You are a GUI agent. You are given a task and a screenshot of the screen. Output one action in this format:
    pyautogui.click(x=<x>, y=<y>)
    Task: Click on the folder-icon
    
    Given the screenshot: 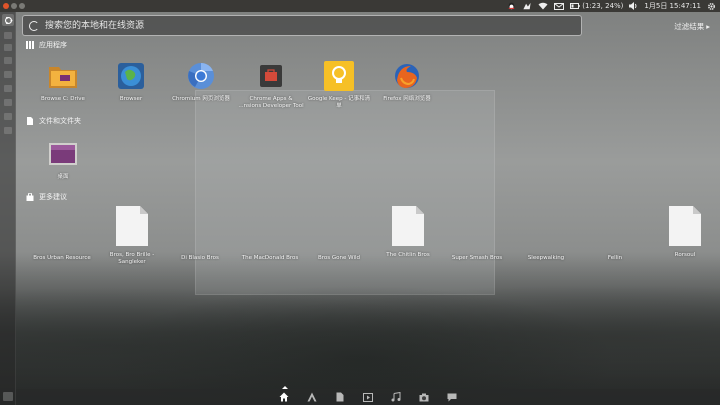 What is the action you would take?
    pyautogui.click(x=63, y=76)
    